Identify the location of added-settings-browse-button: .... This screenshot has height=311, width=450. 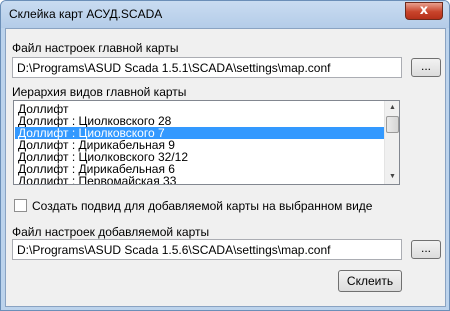
(426, 249).